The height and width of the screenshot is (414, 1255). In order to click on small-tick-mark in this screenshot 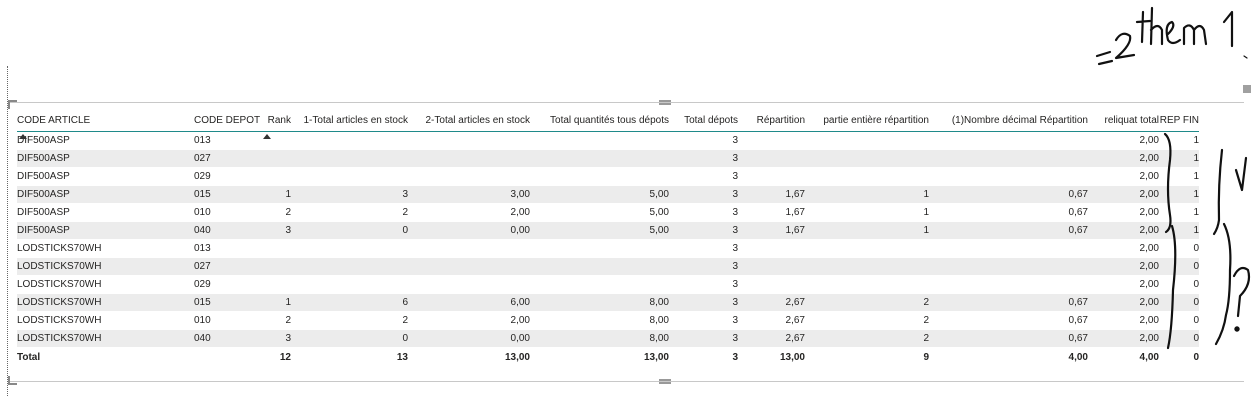, I will do `click(1245, 57)`.